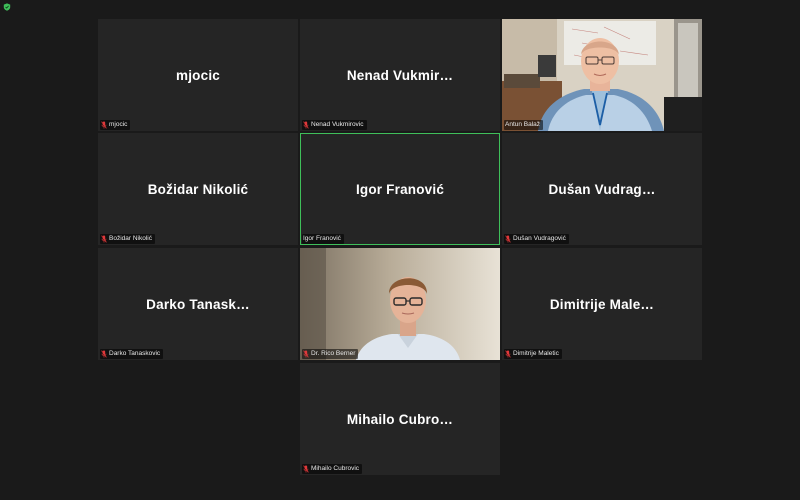 This screenshot has height=500, width=800. Describe the element at coordinates (335, 468) in the screenshot. I see `participant-label: Mihailo Cubrovic` at that location.